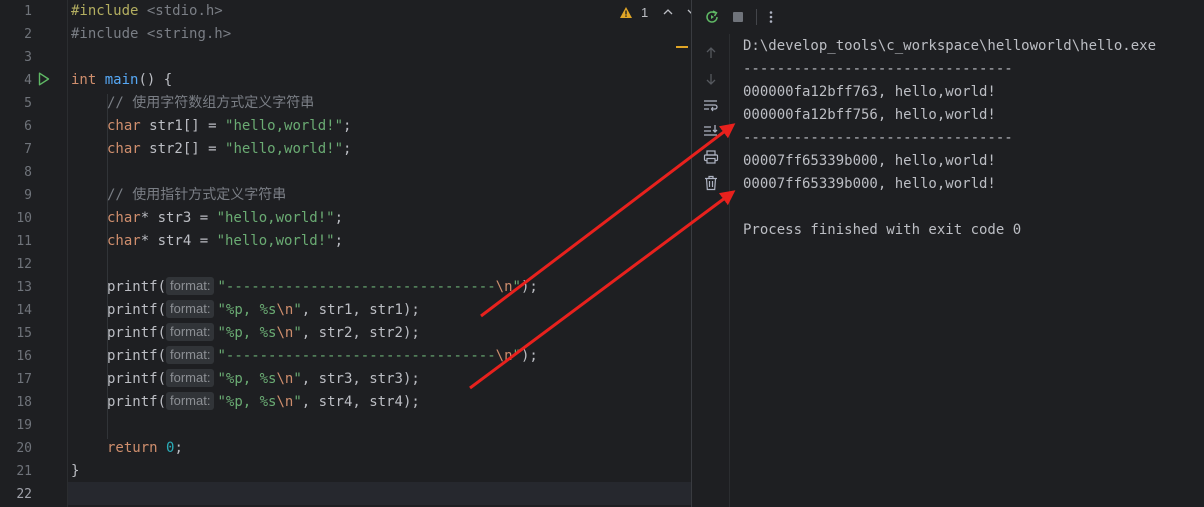 The width and height of the screenshot is (1204, 507). Describe the element at coordinates (211, 103) in the screenshot. I see `code-comment: // 使用字符数组方式定义字符串` at that location.